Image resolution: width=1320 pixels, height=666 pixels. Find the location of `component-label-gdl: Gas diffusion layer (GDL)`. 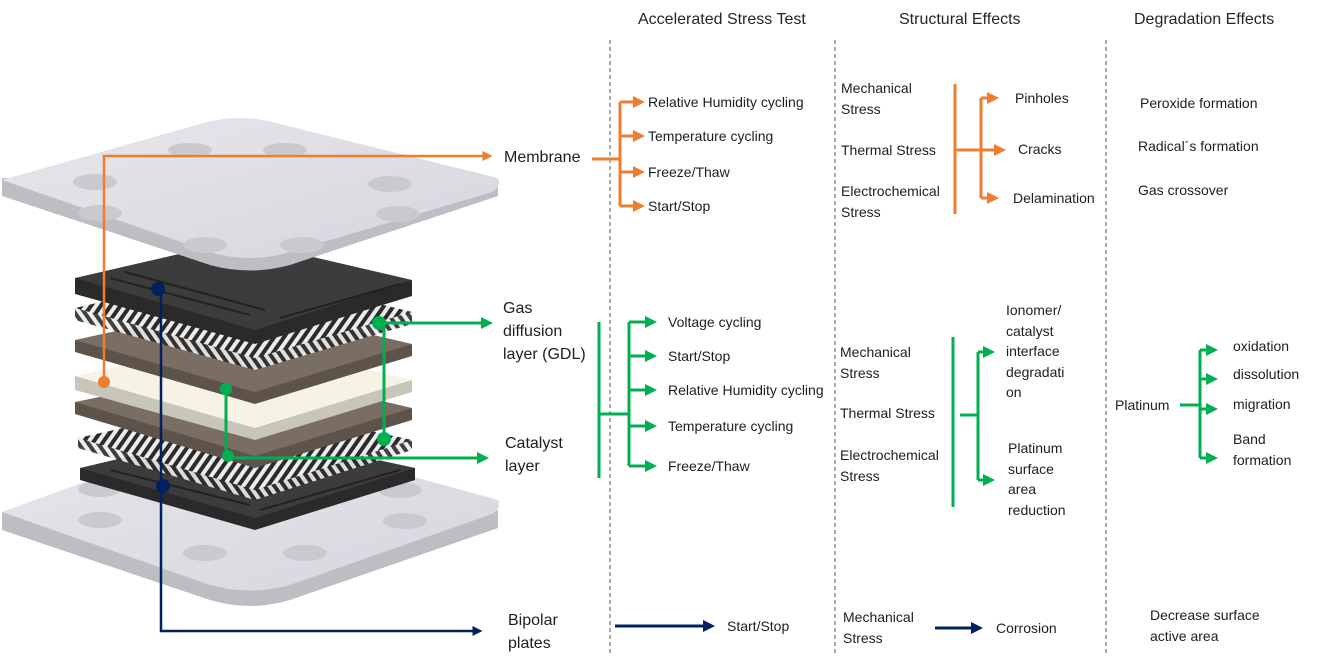

component-label-gdl: Gas diffusion layer (GDL) is located at coordinates (544, 331).